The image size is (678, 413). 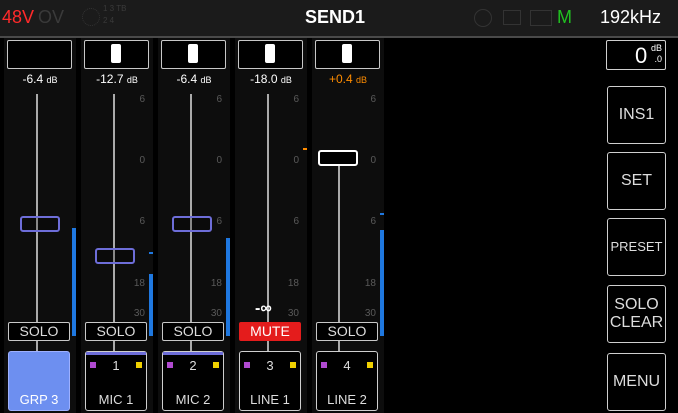 What do you see at coordinates (636, 247) in the screenshot?
I see `preset-button: PRESET` at bounding box center [636, 247].